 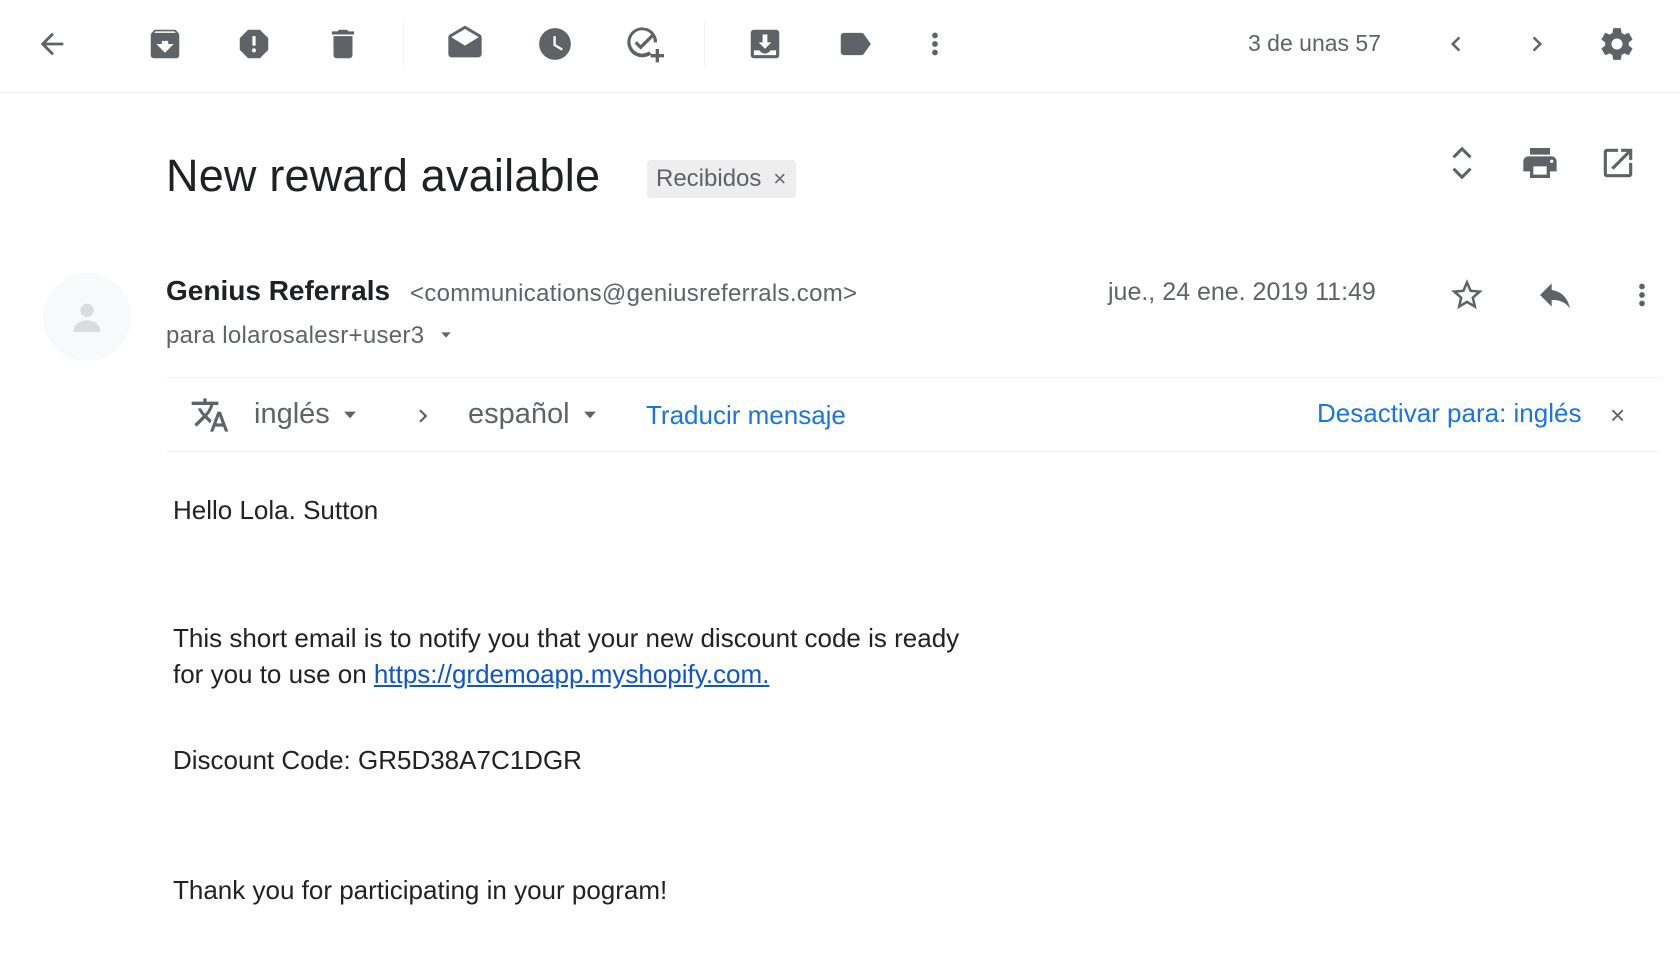 What do you see at coordinates (343, 44) in the screenshot?
I see `delete-icon` at bounding box center [343, 44].